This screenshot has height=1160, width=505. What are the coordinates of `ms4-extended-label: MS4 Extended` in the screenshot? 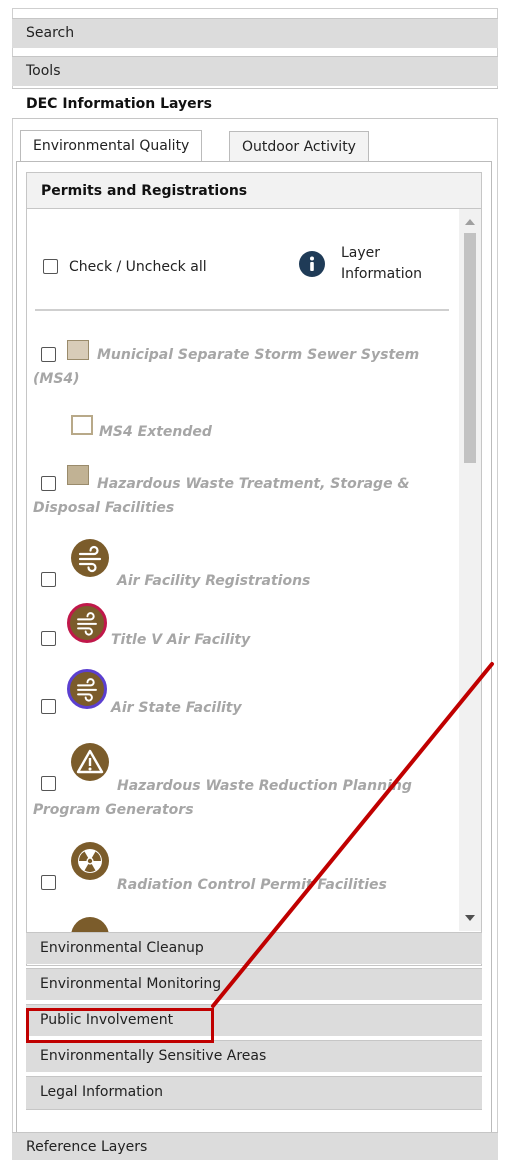 It's located at (155, 432).